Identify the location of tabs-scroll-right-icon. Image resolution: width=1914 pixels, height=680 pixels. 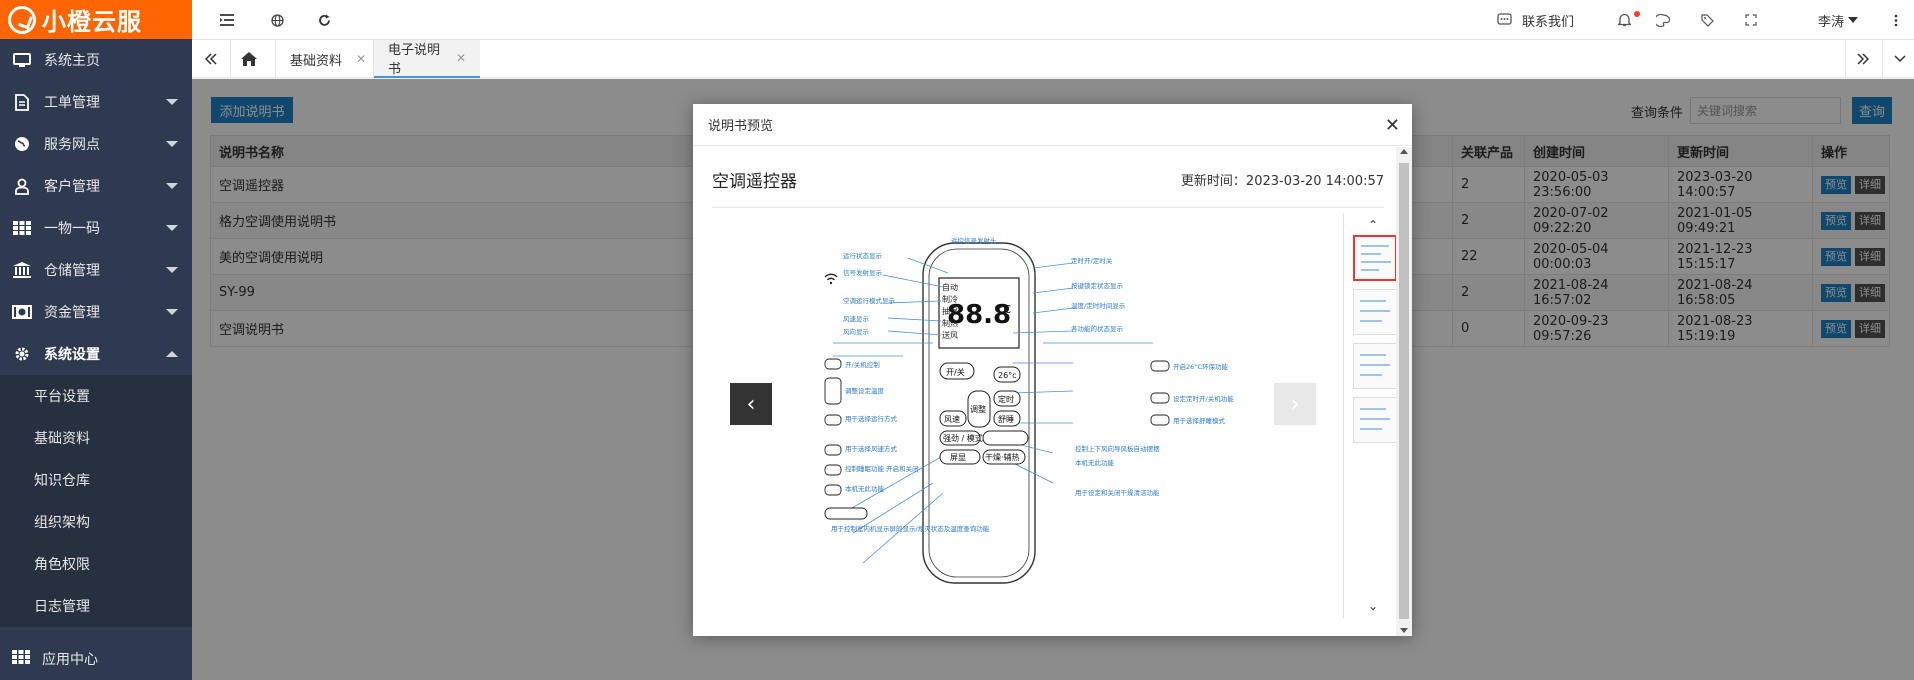
(1863, 59).